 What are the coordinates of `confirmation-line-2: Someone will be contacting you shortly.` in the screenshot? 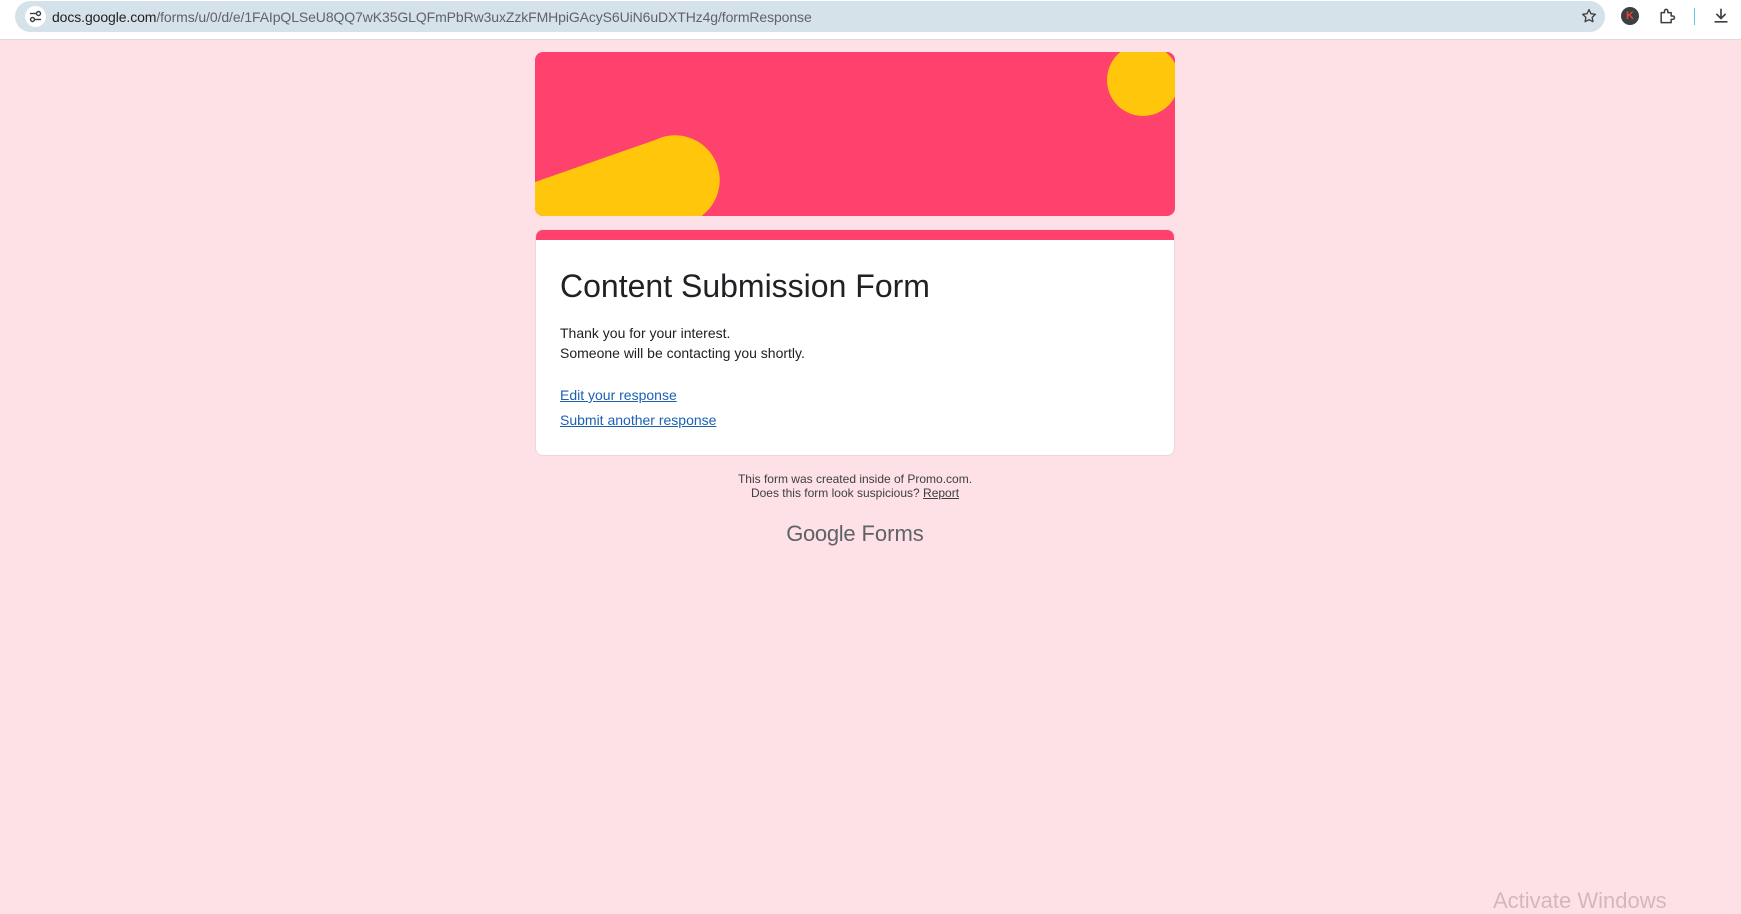 It's located at (682, 353).